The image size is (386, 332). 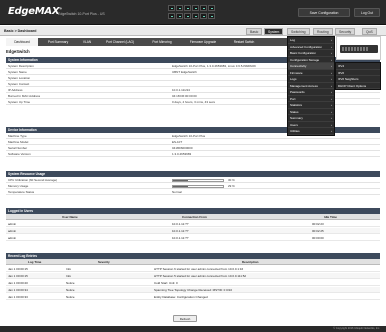 I want to click on device-name: EdgeSwitch, so click(x=18, y=51).